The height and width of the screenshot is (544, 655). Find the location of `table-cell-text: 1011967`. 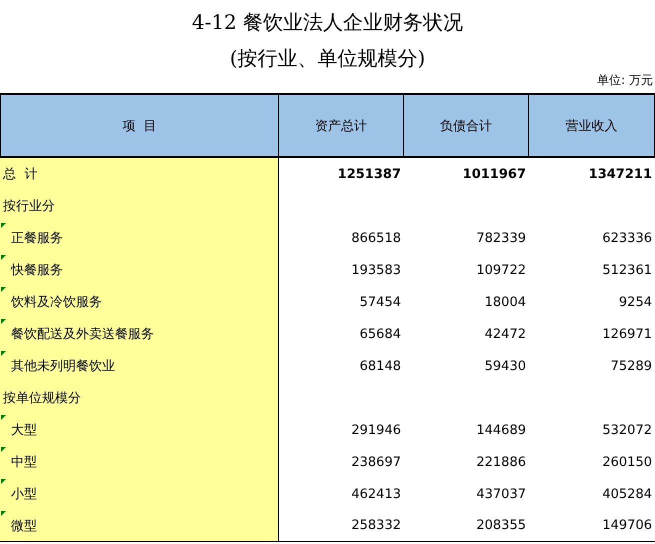

table-cell-text: 1011967 is located at coordinates (494, 175).